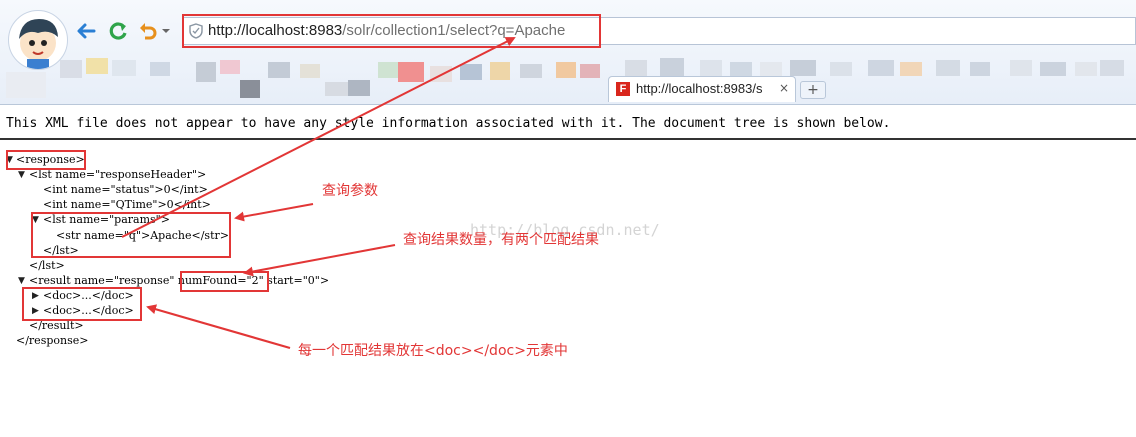 The height and width of the screenshot is (437, 1136). I want to click on annotation-each-result: 每一个匹配结果放在<doc></doc>元素中, so click(433, 351).